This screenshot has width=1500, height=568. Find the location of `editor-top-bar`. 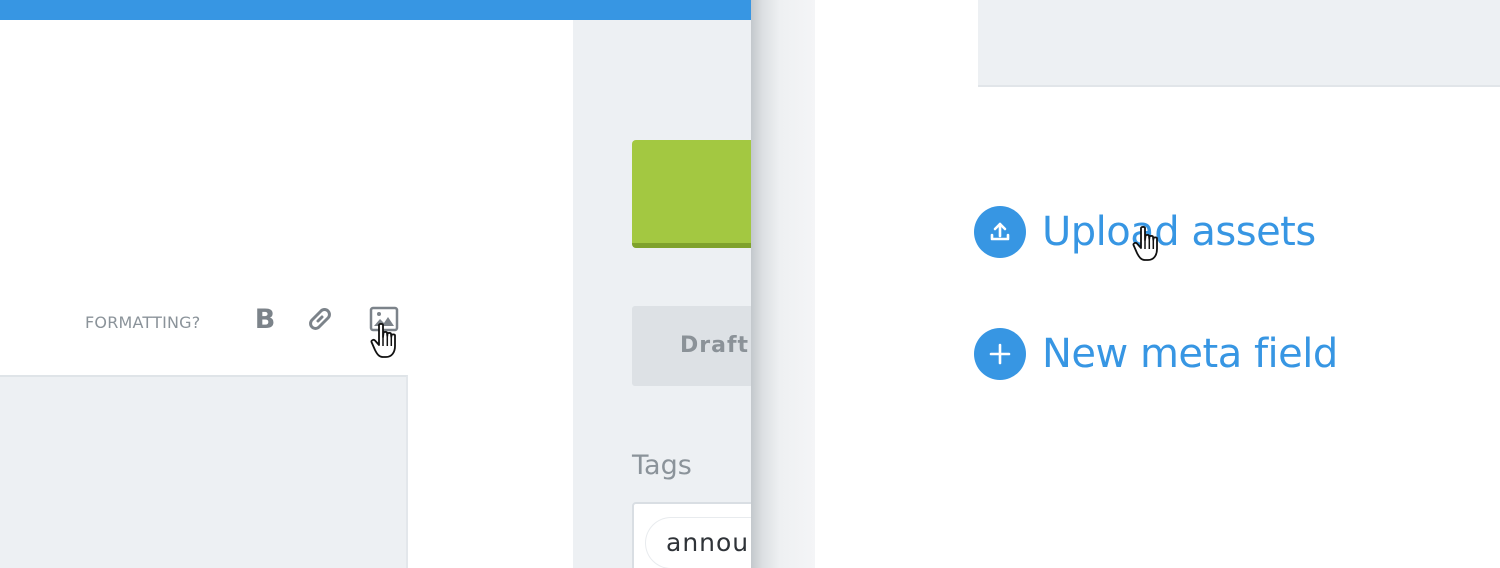

editor-top-bar is located at coordinates (375, 10).